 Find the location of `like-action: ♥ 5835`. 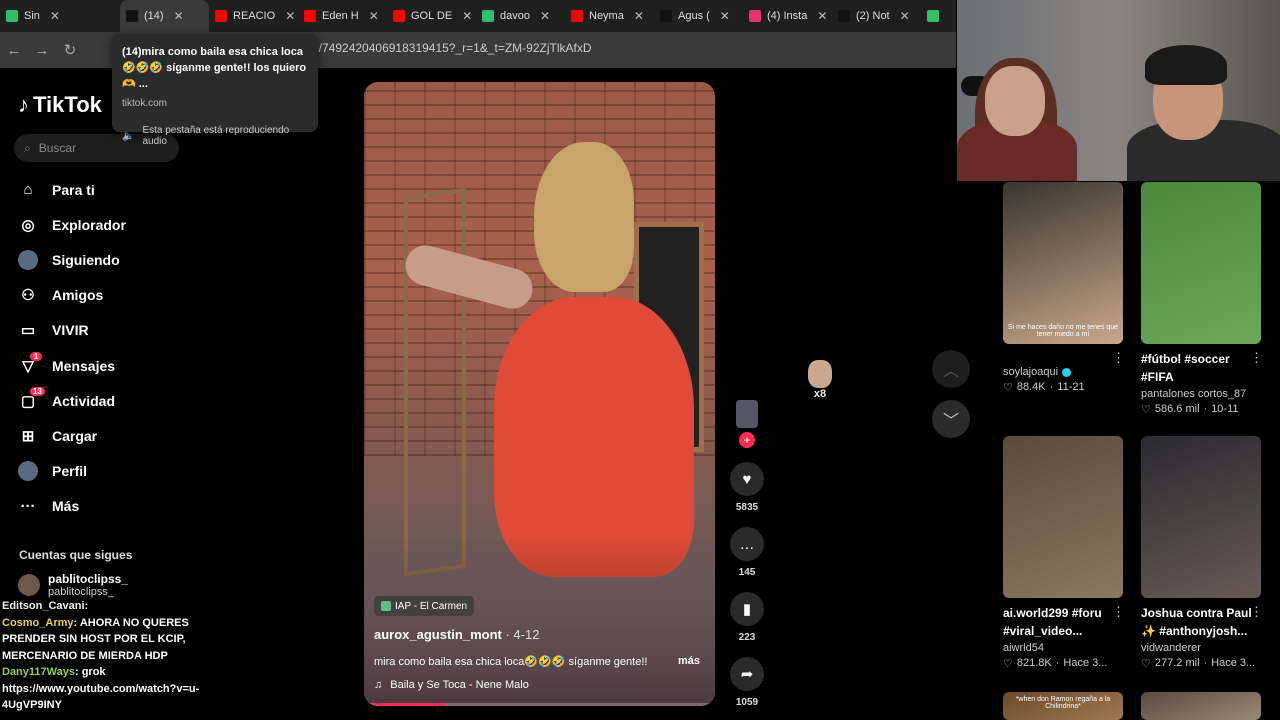

like-action: ♥ 5835 is located at coordinates (747, 487).